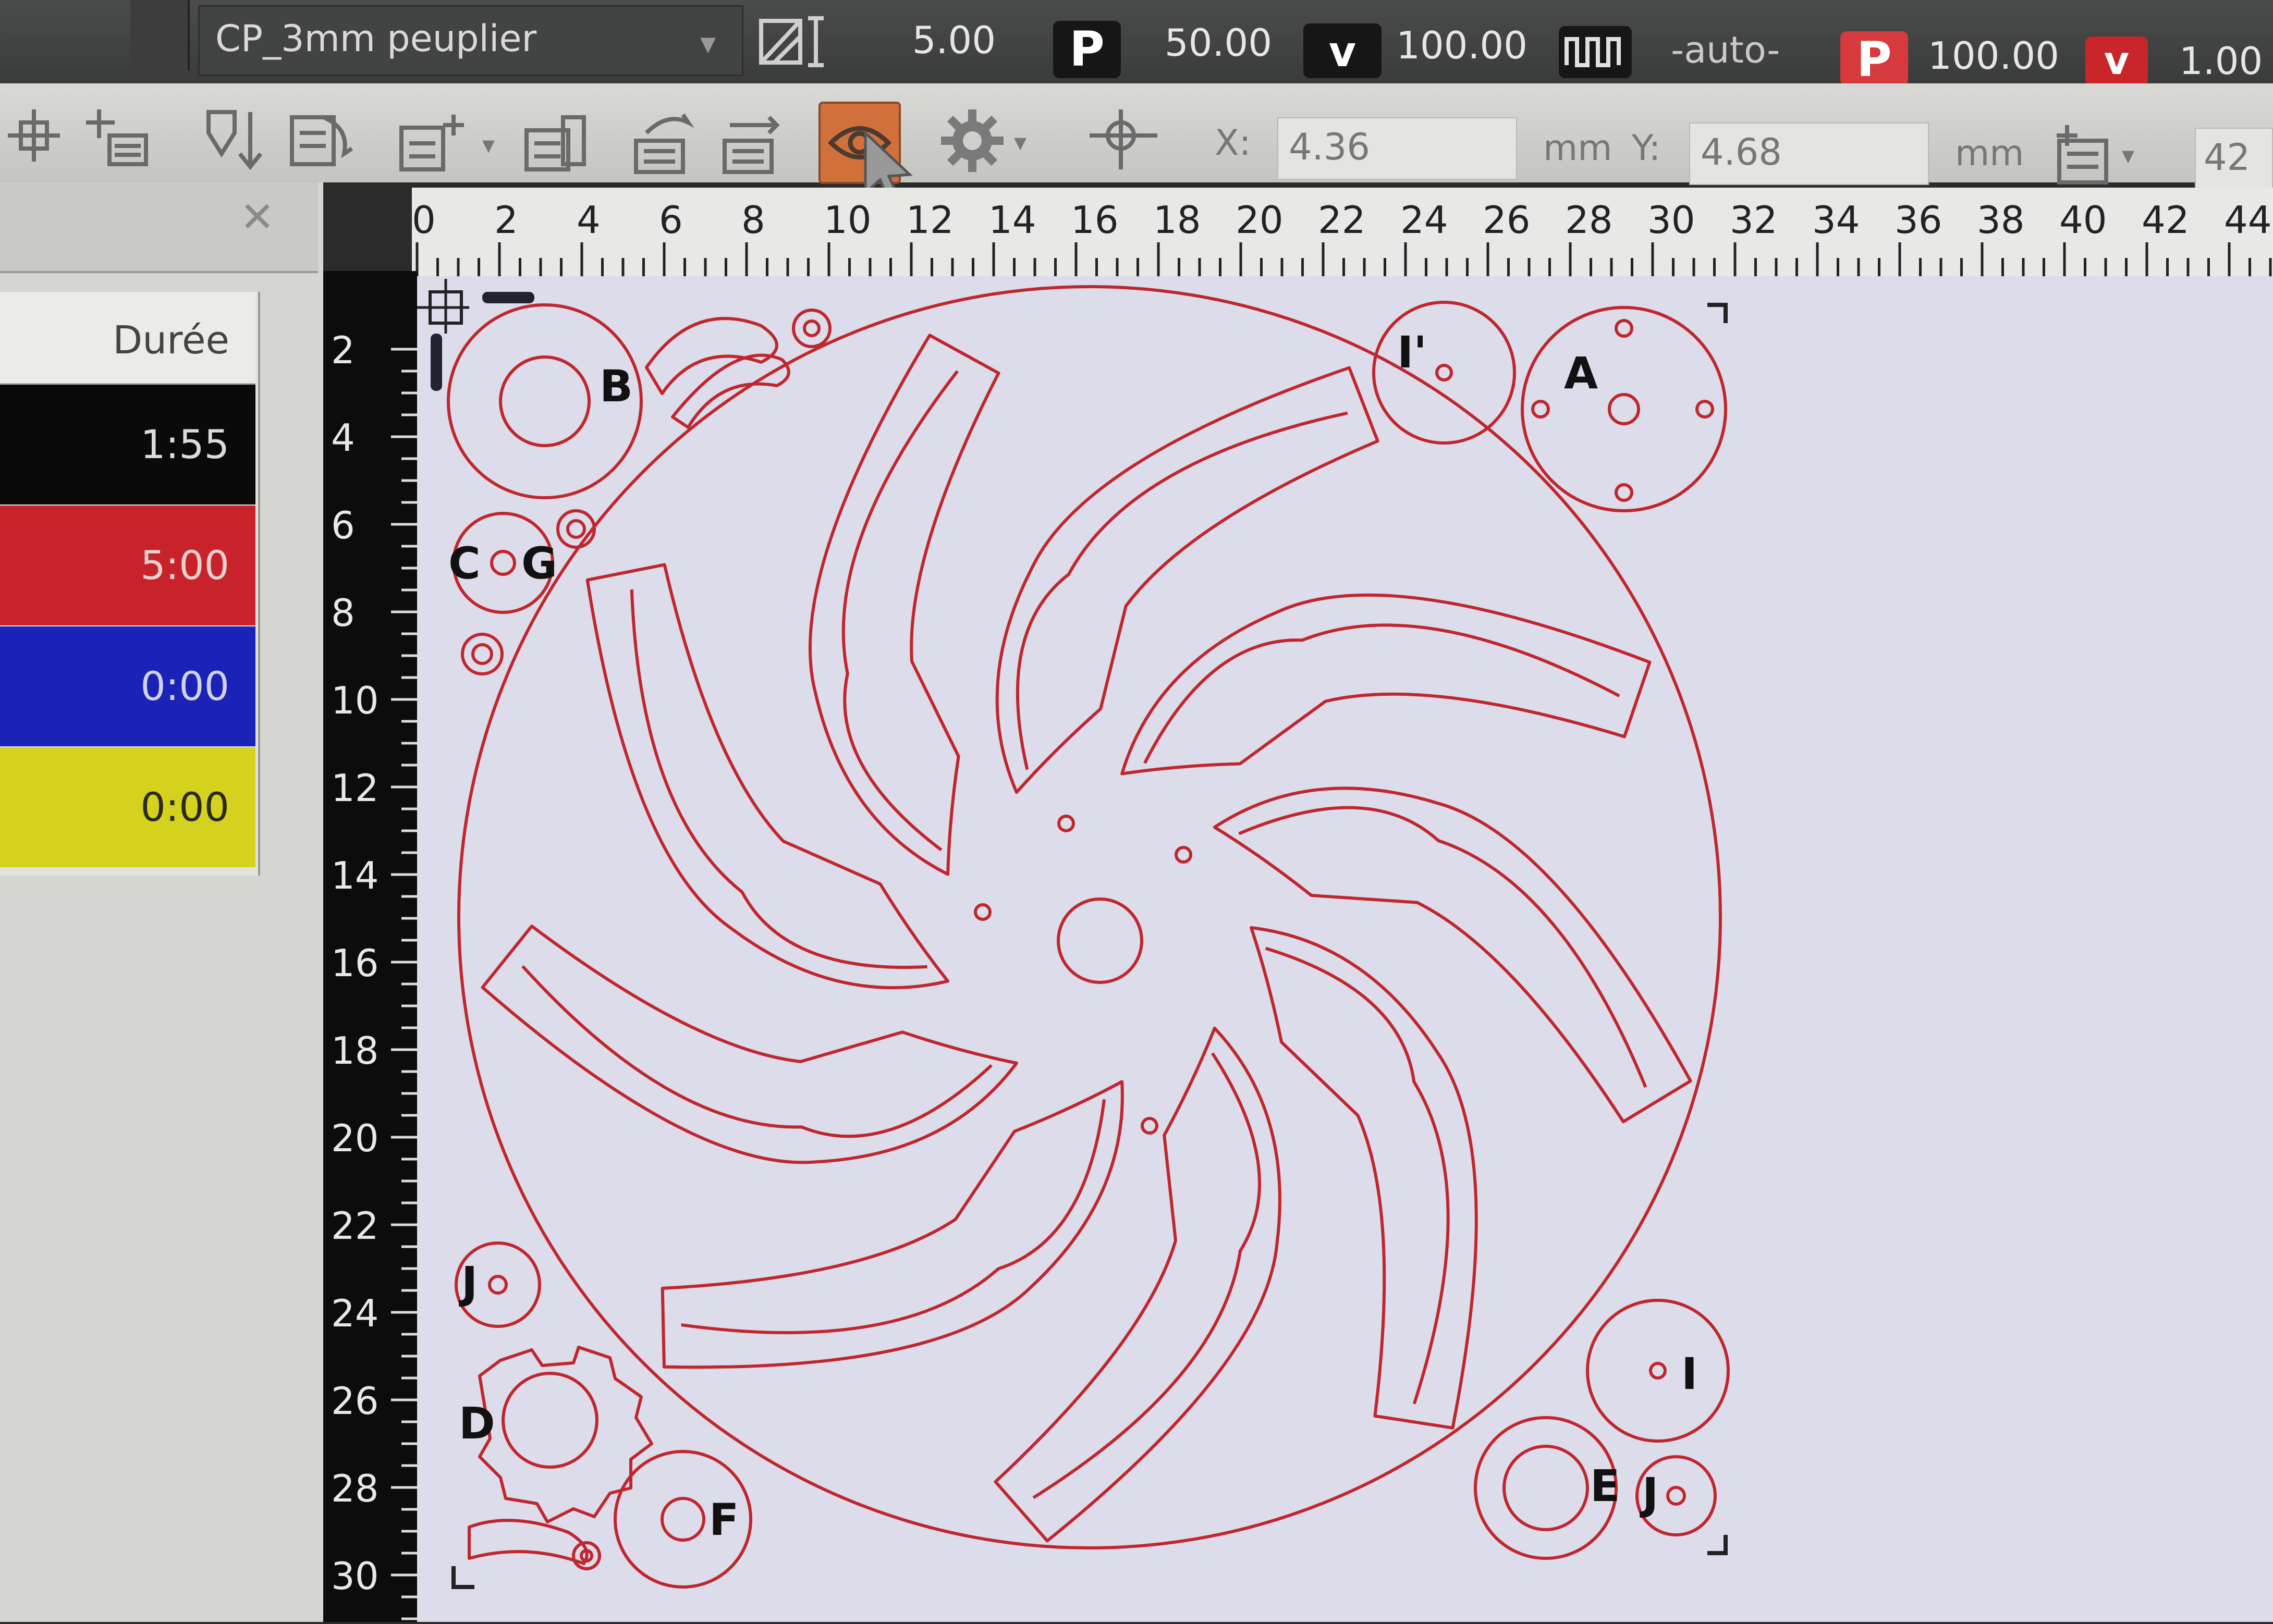  I want to click on top-ruler-label: 24, so click(1424, 220).